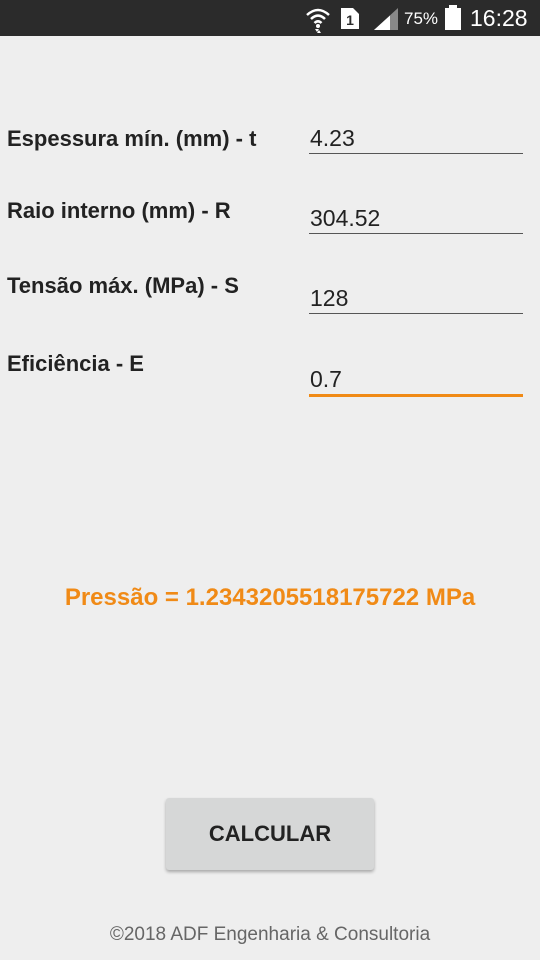 The height and width of the screenshot is (960, 540). Describe the element at coordinates (270, 934) in the screenshot. I see `footer-copyright: ©2018 ADF Engenharia & Consultoria` at that location.